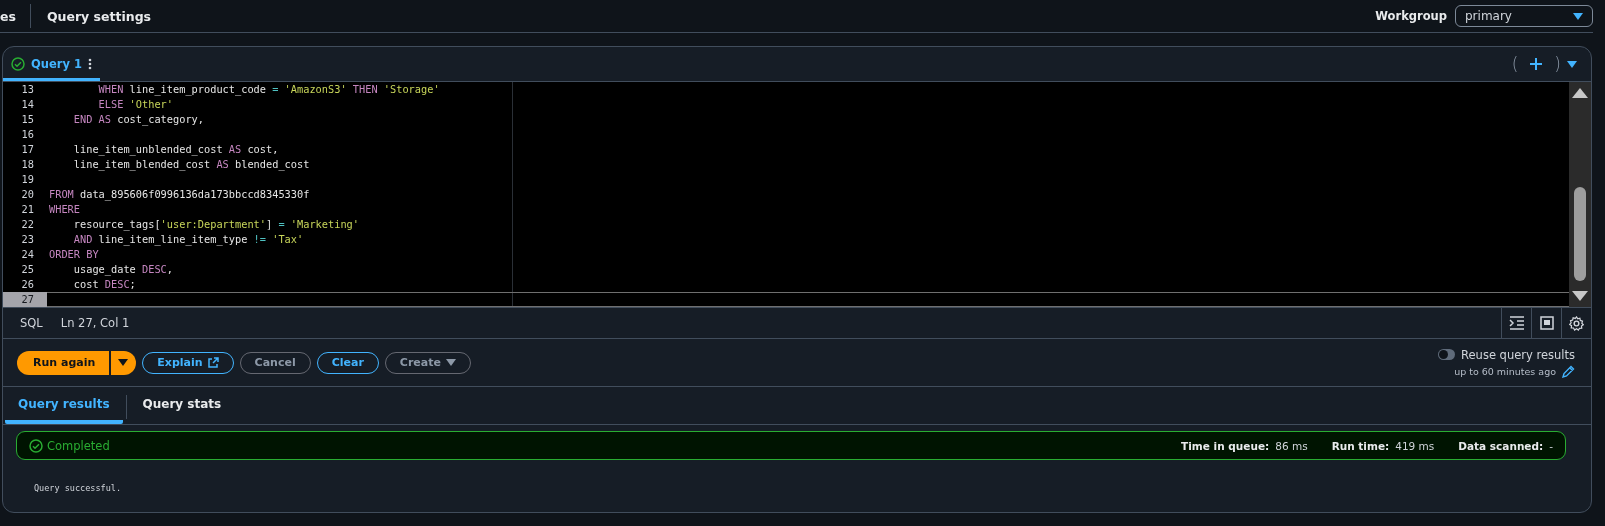  What do you see at coordinates (27, 239) in the screenshot?
I see `line-number: 23` at bounding box center [27, 239].